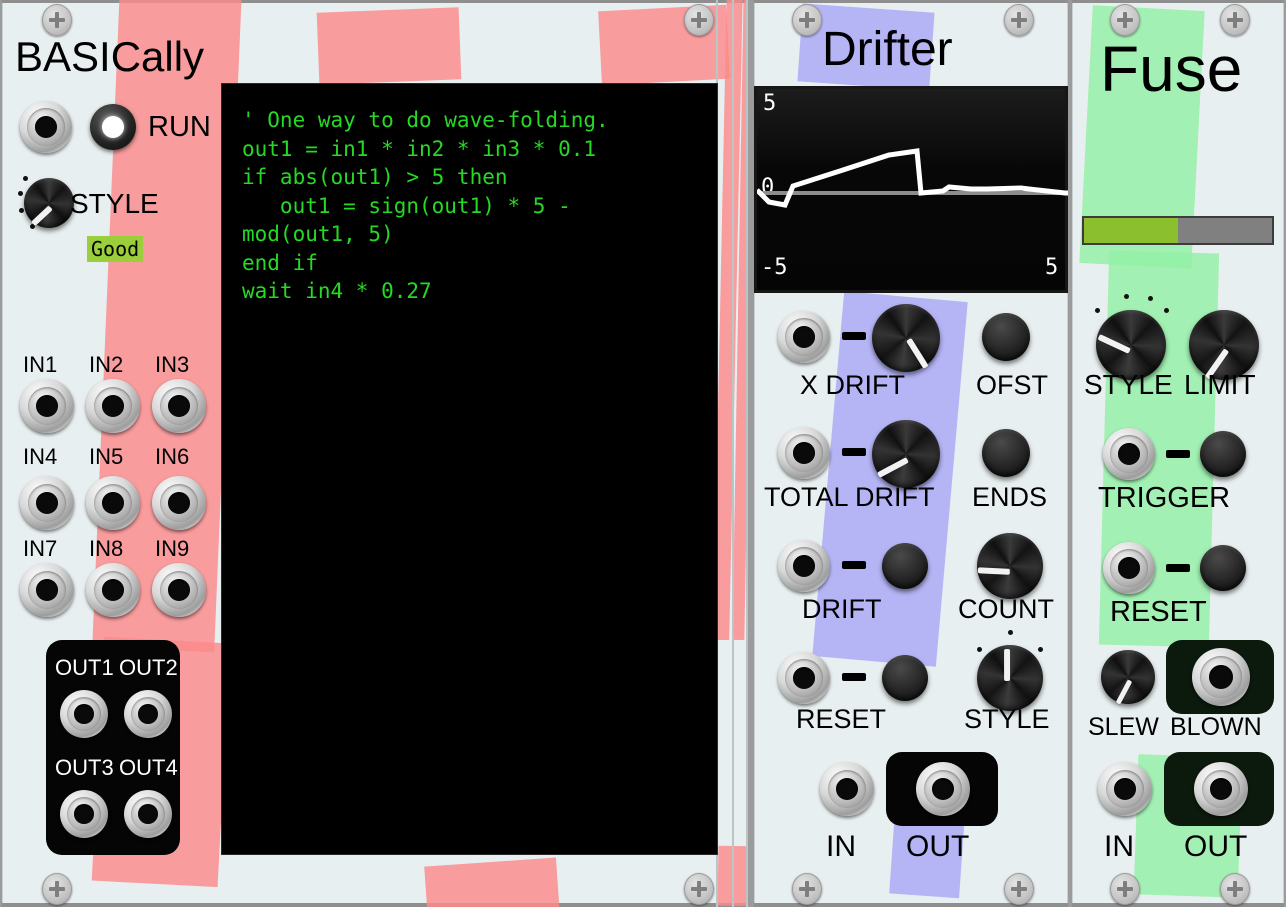  What do you see at coordinates (1128, 384) in the screenshot?
I see `fuse-style-label: STYLE` at bounding box center [1128, 384].